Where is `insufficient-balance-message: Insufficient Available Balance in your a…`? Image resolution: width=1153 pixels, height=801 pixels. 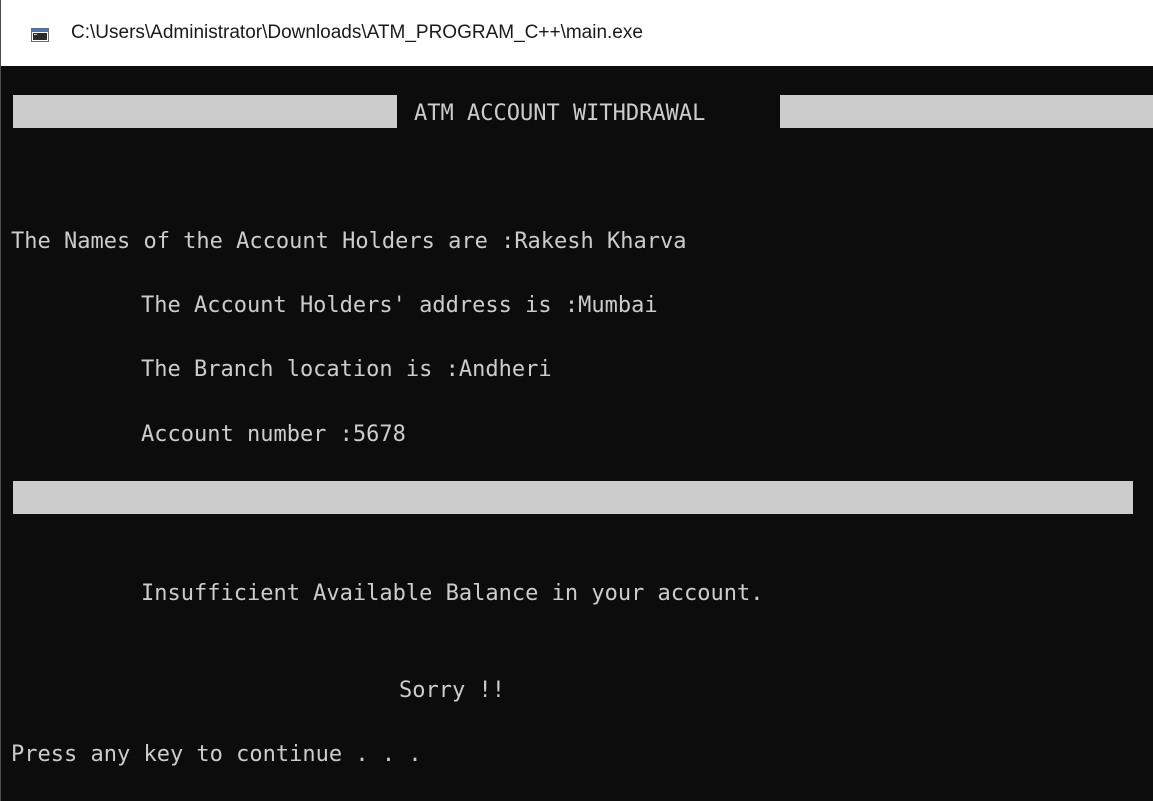
insufficient-balance-message: Insufficient Available Balance in your a… is located at coordinates (452, 593).